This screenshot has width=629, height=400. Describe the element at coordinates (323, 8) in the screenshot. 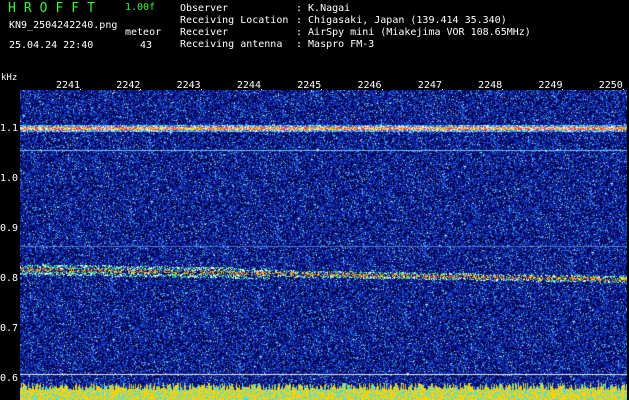

I see `info-value: : K.Nagai` at that location.